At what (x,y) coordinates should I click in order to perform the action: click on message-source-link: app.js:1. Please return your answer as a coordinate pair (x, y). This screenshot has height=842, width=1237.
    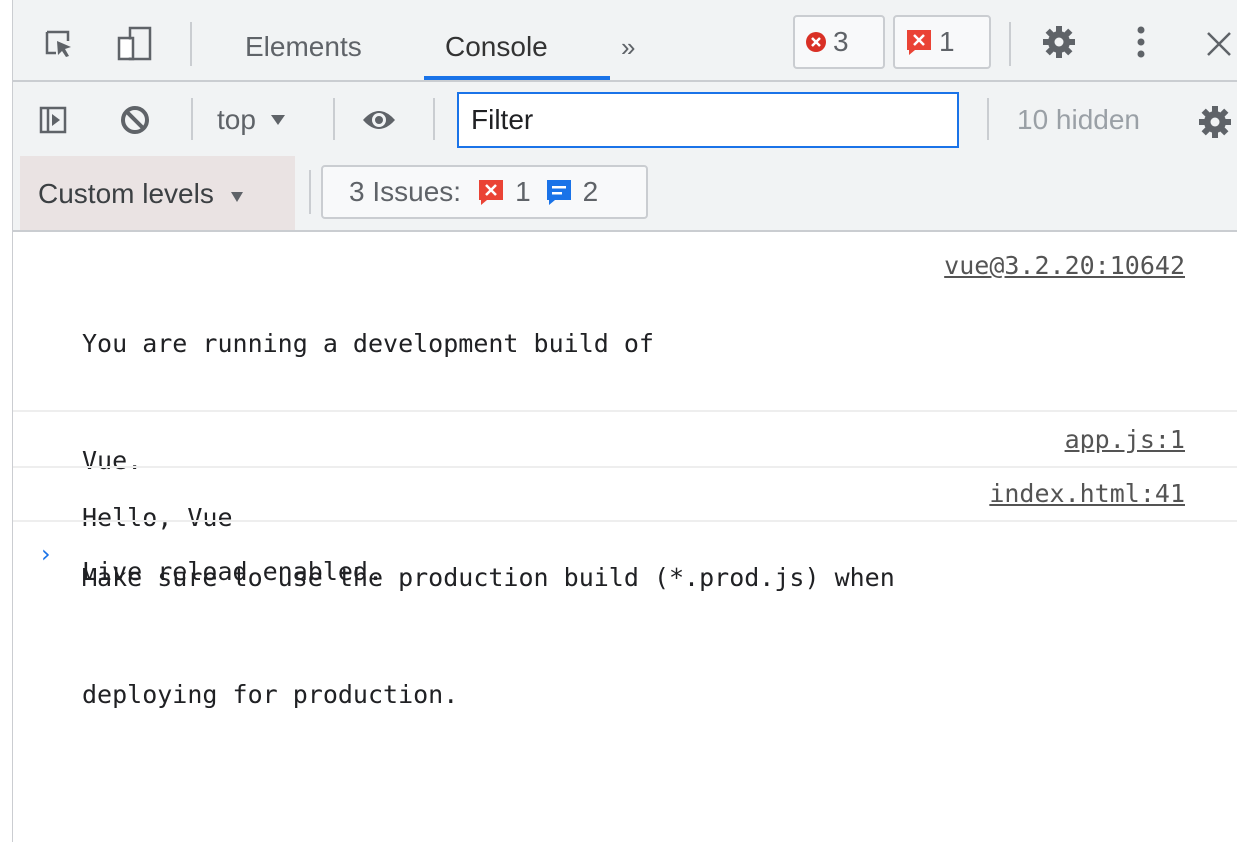
    Looking at the image, I should click on (1125, 439).